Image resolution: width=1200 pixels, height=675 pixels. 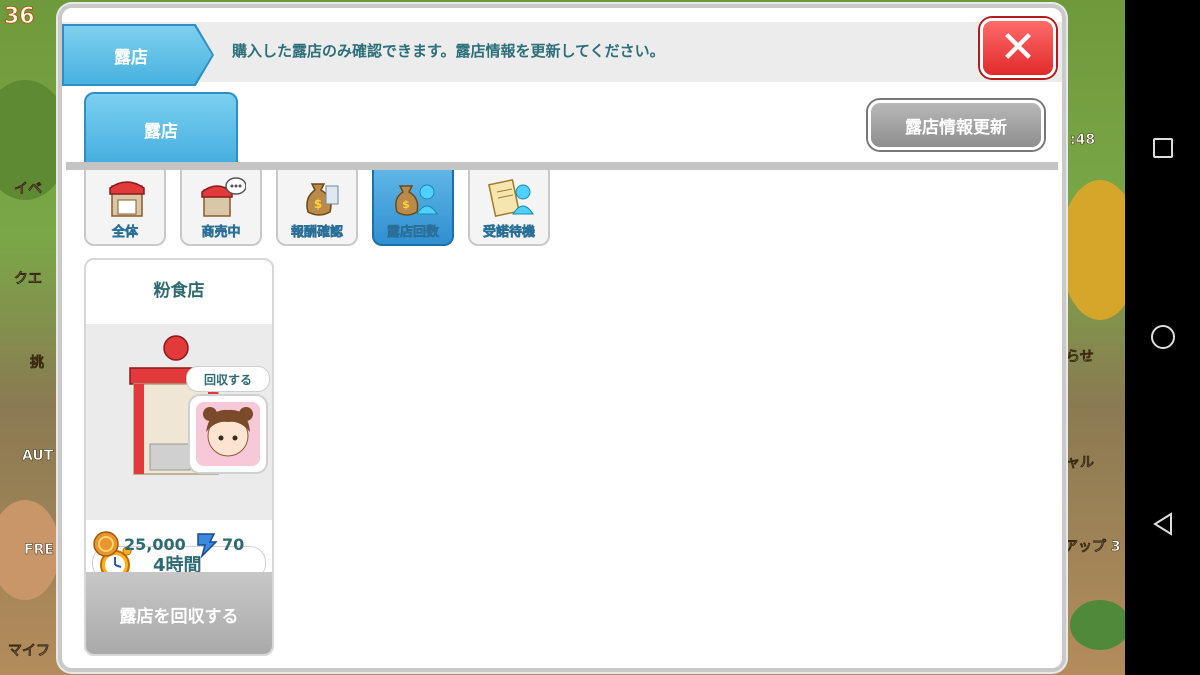 I want to click on filter-reward-check: $ 報酬確認, so click(x=317, y=208).